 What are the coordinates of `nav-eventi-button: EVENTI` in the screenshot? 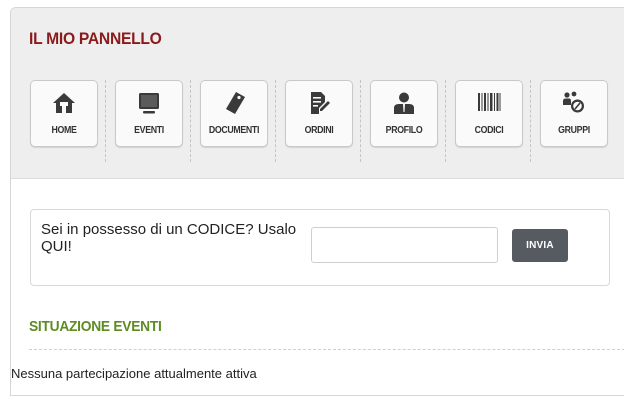 It's located at (149, 113).